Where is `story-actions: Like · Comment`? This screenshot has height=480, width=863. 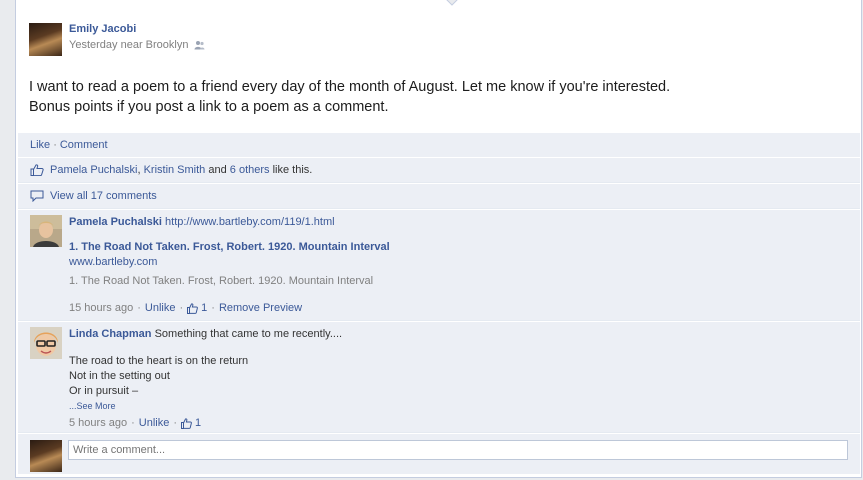
story-actions: Like · Comment is located at coordinates (439, 145).